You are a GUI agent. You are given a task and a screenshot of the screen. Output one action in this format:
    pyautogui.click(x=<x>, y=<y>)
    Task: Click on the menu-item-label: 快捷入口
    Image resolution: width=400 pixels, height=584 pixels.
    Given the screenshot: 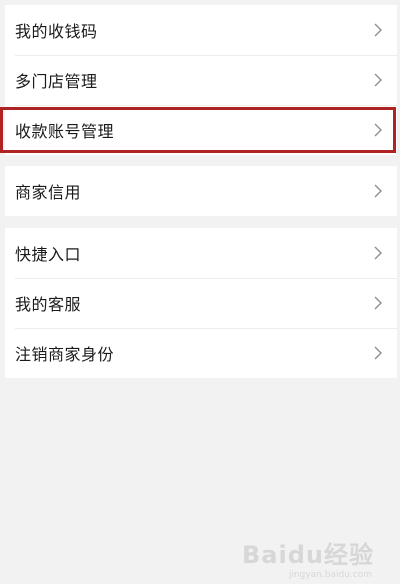 What is the action you would take?
    pyautogui.click(x=48, y=254)
    